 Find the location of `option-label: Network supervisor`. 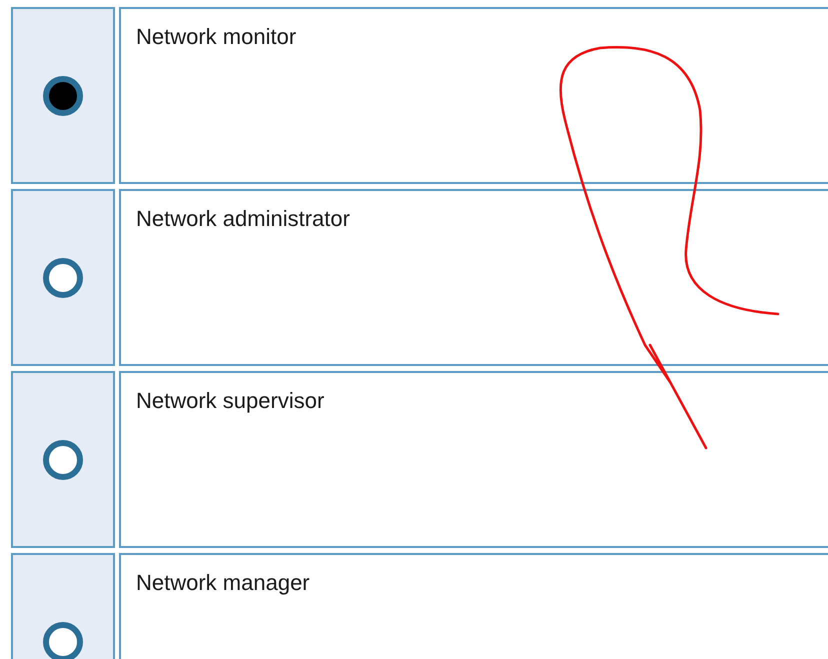

option-label: Network supervisor is located at coordinates (230, 400).